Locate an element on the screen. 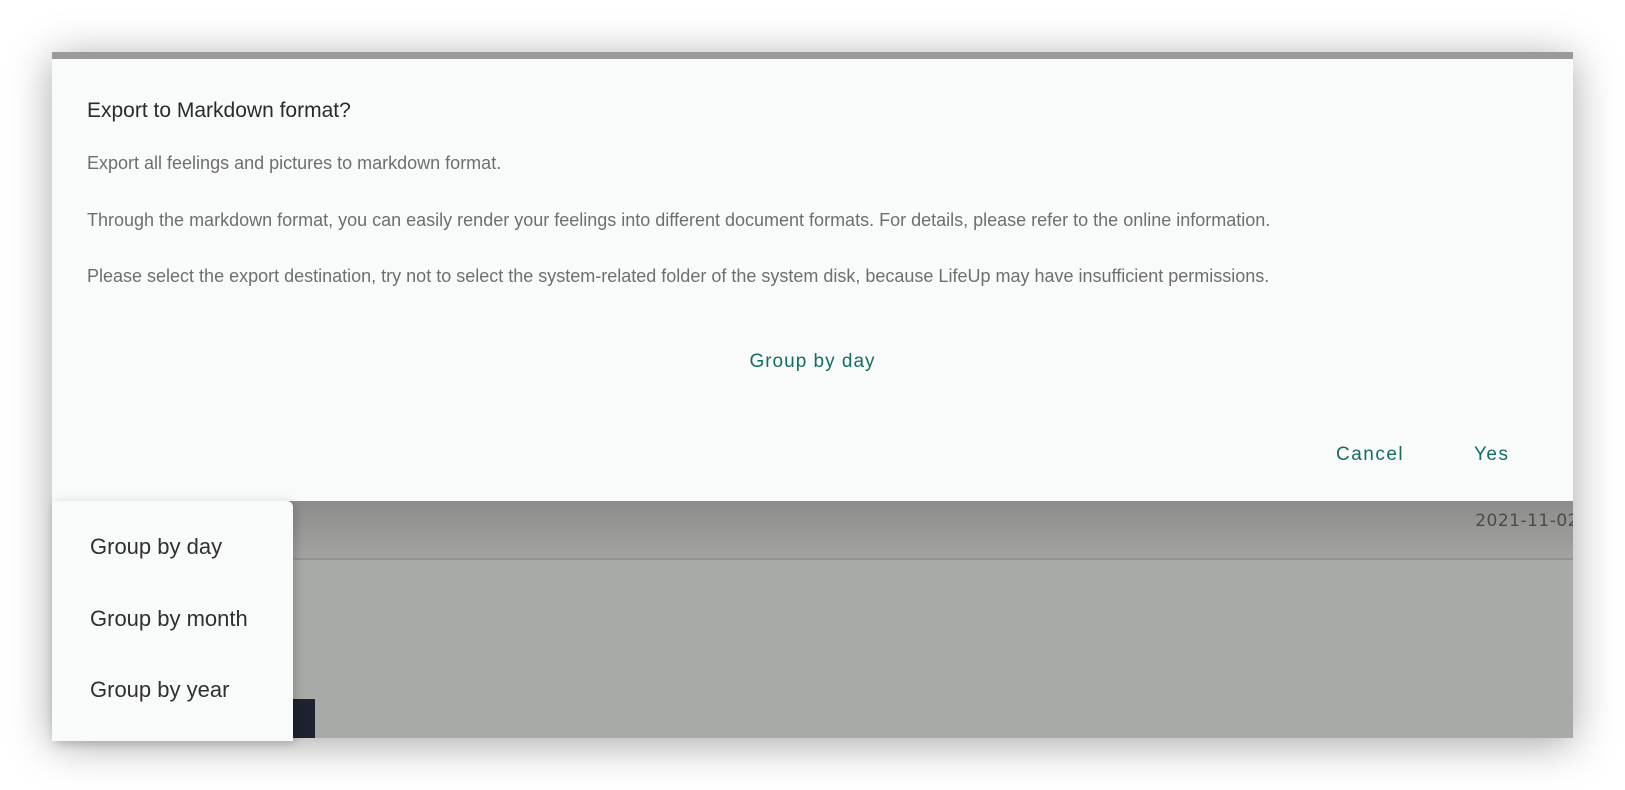  entry-date: 2021-11-02 is located at coordinates (1524, 521).